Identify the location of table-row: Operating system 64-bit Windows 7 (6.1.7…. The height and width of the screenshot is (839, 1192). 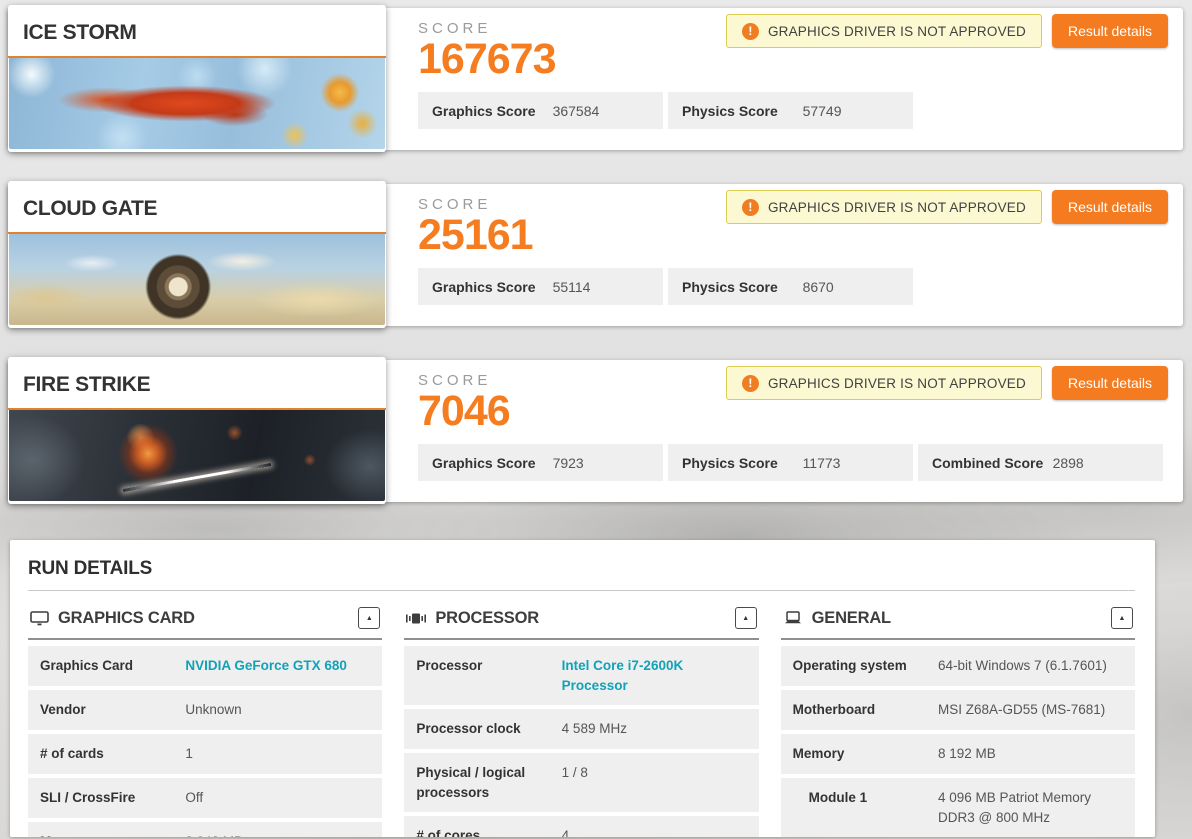
(957, 666).